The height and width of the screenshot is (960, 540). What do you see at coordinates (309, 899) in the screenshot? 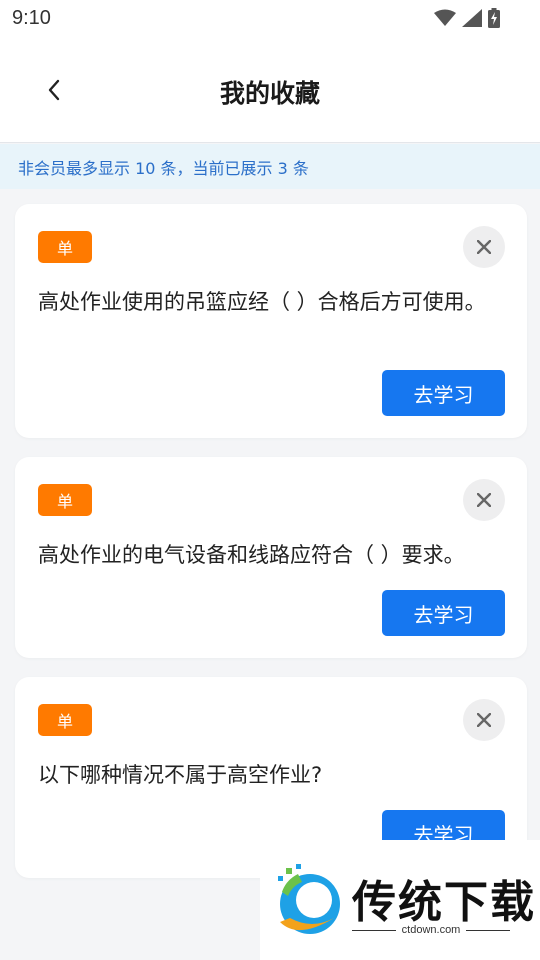
I see `brand-logo-icon` at bounding box center [309, 899].